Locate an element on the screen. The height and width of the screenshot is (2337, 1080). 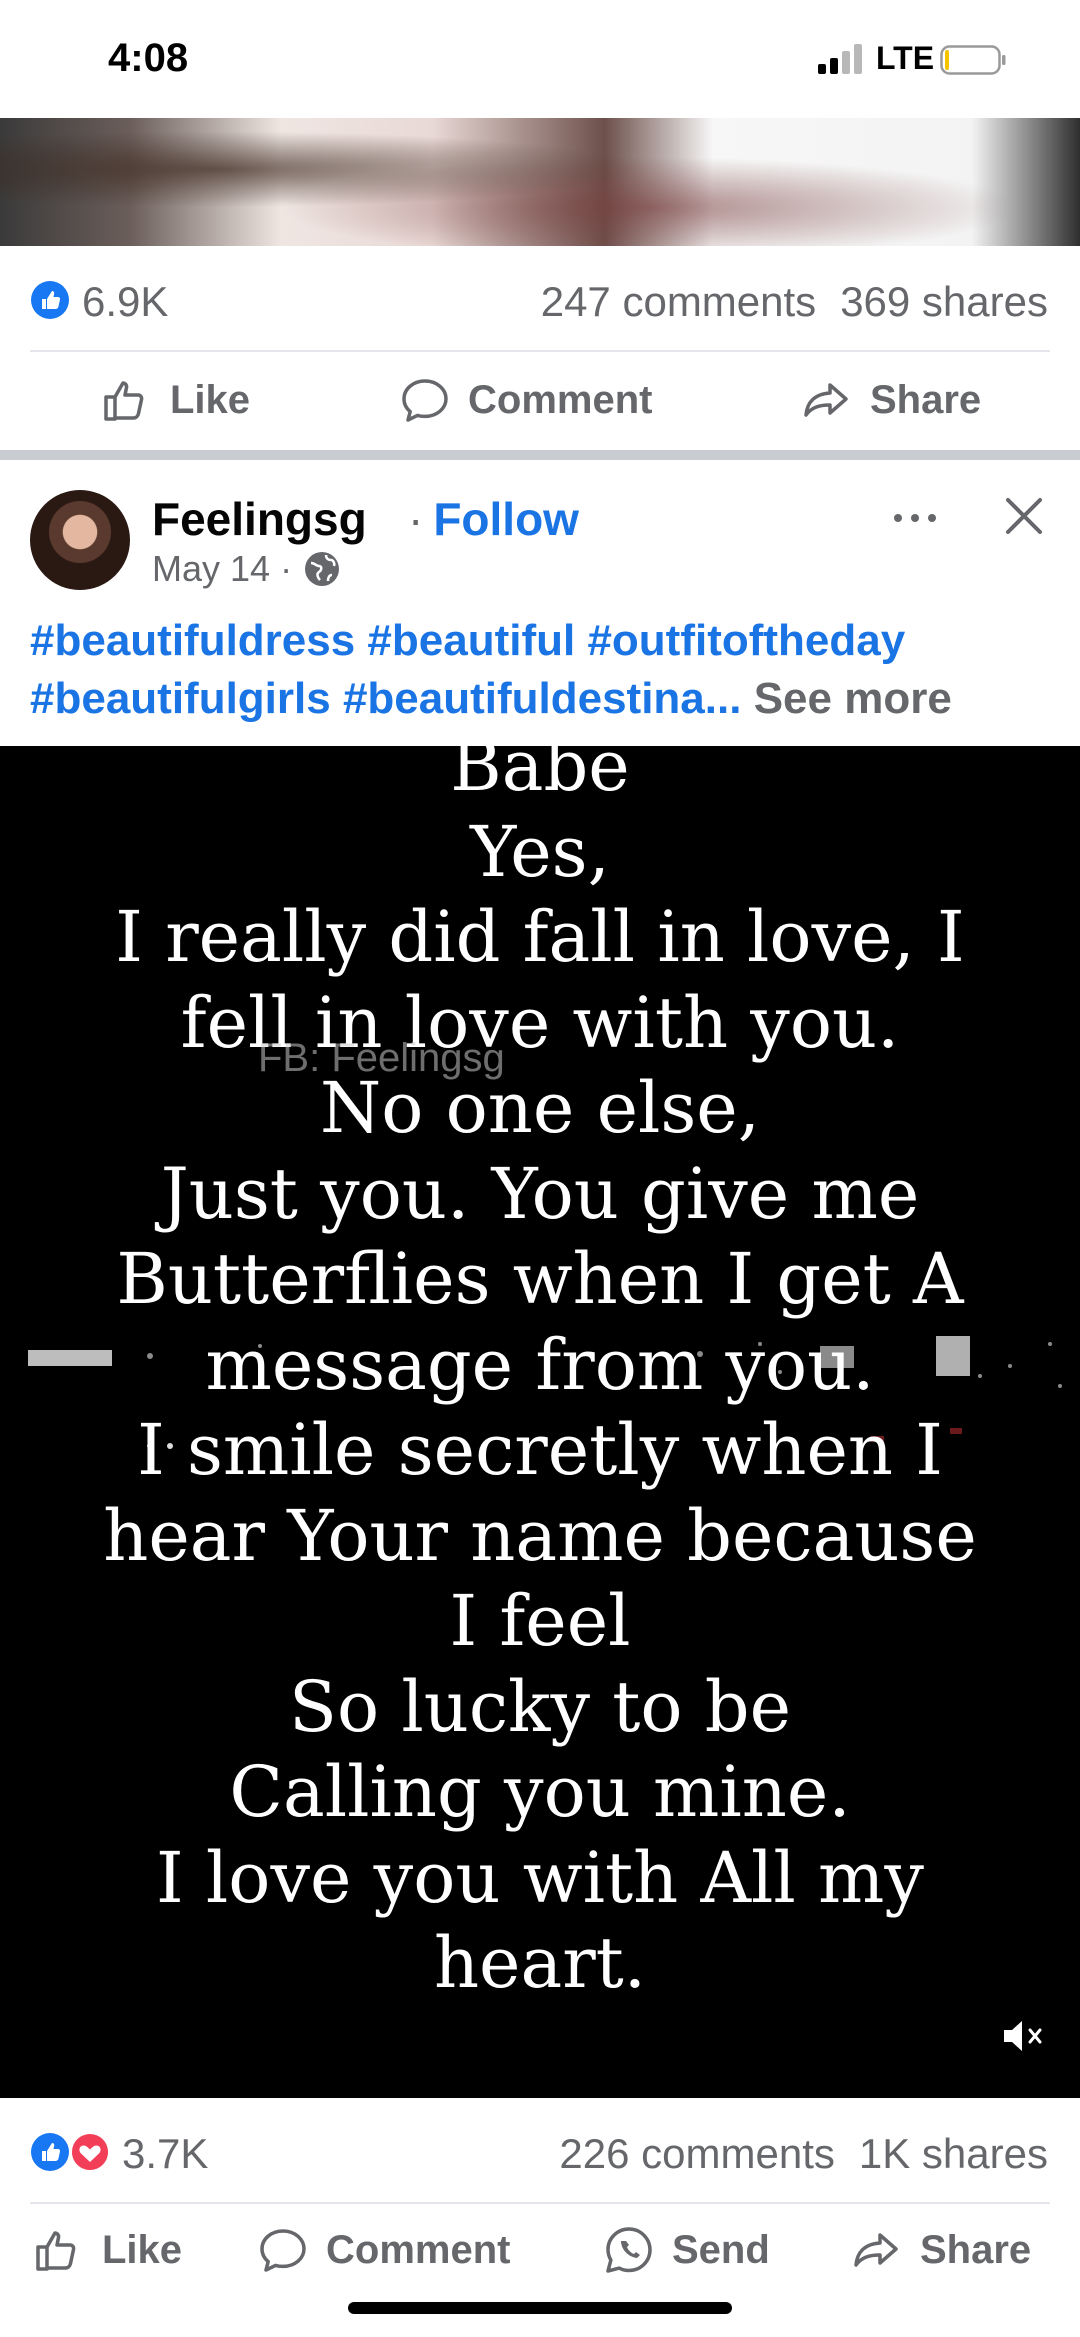
status-bar: 4:08 LTE is located at coordinates (540, 59).